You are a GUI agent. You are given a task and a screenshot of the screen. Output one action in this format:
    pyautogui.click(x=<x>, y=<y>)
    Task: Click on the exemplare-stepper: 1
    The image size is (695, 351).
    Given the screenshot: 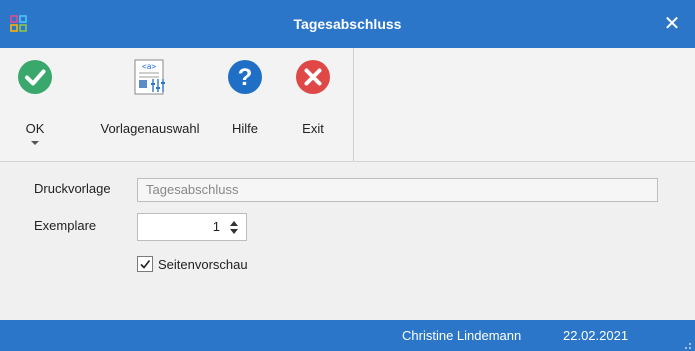 What is the action you would take?
    pyautogui.click(x=192, y=227)
    